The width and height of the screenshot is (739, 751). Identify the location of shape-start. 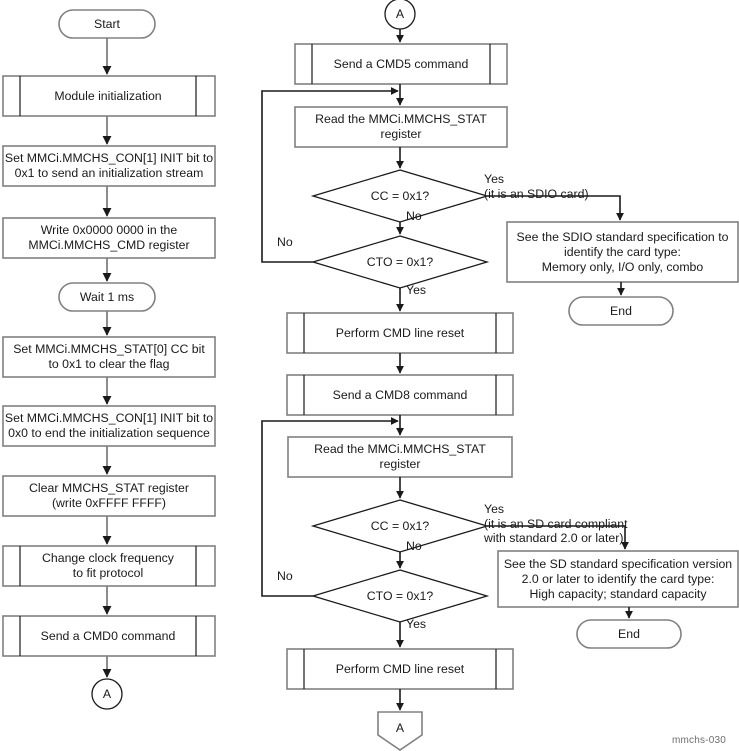
(107, 24).